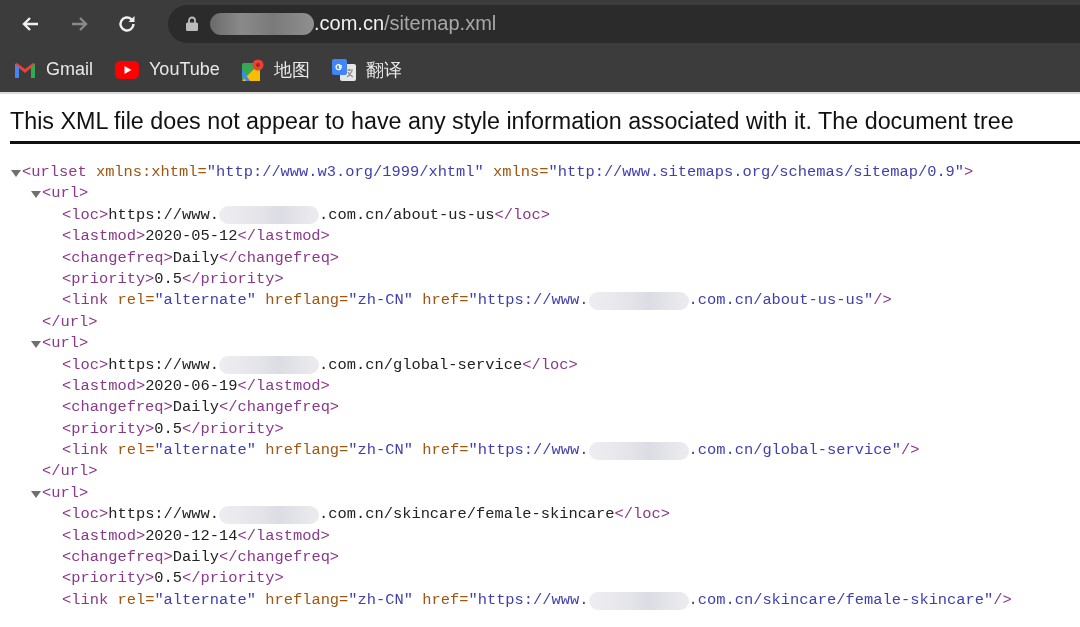 This screenshot has width=1080, height=627. I want to click on xml-code: .com.cn/skincare/female-skincare"/>, so click(850, 600).